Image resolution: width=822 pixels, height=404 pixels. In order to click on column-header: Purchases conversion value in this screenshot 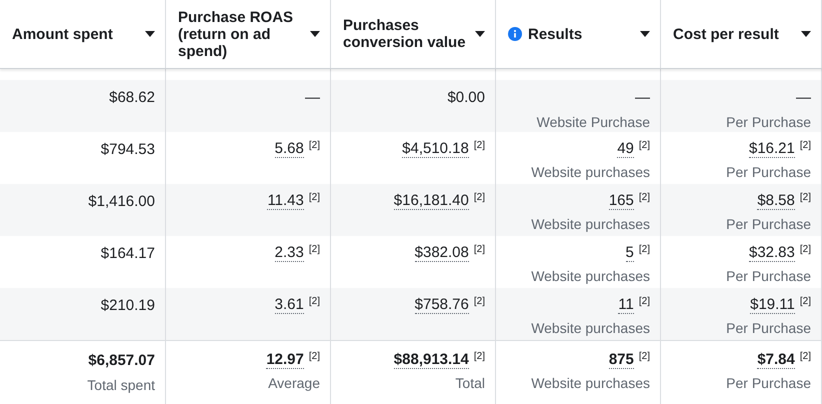, I will do `click(413, 34)`.